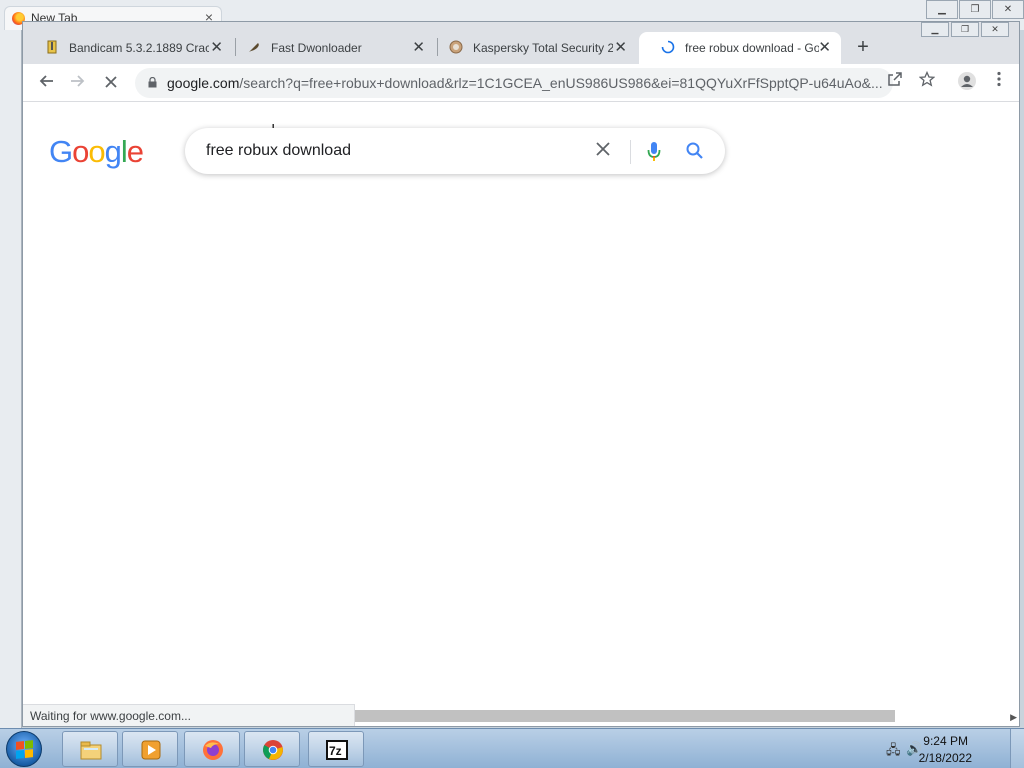  What do you see at coordinates (52, 47) in the screenshot?
I see `zip-file-icon` at bounding box center [52, 47].